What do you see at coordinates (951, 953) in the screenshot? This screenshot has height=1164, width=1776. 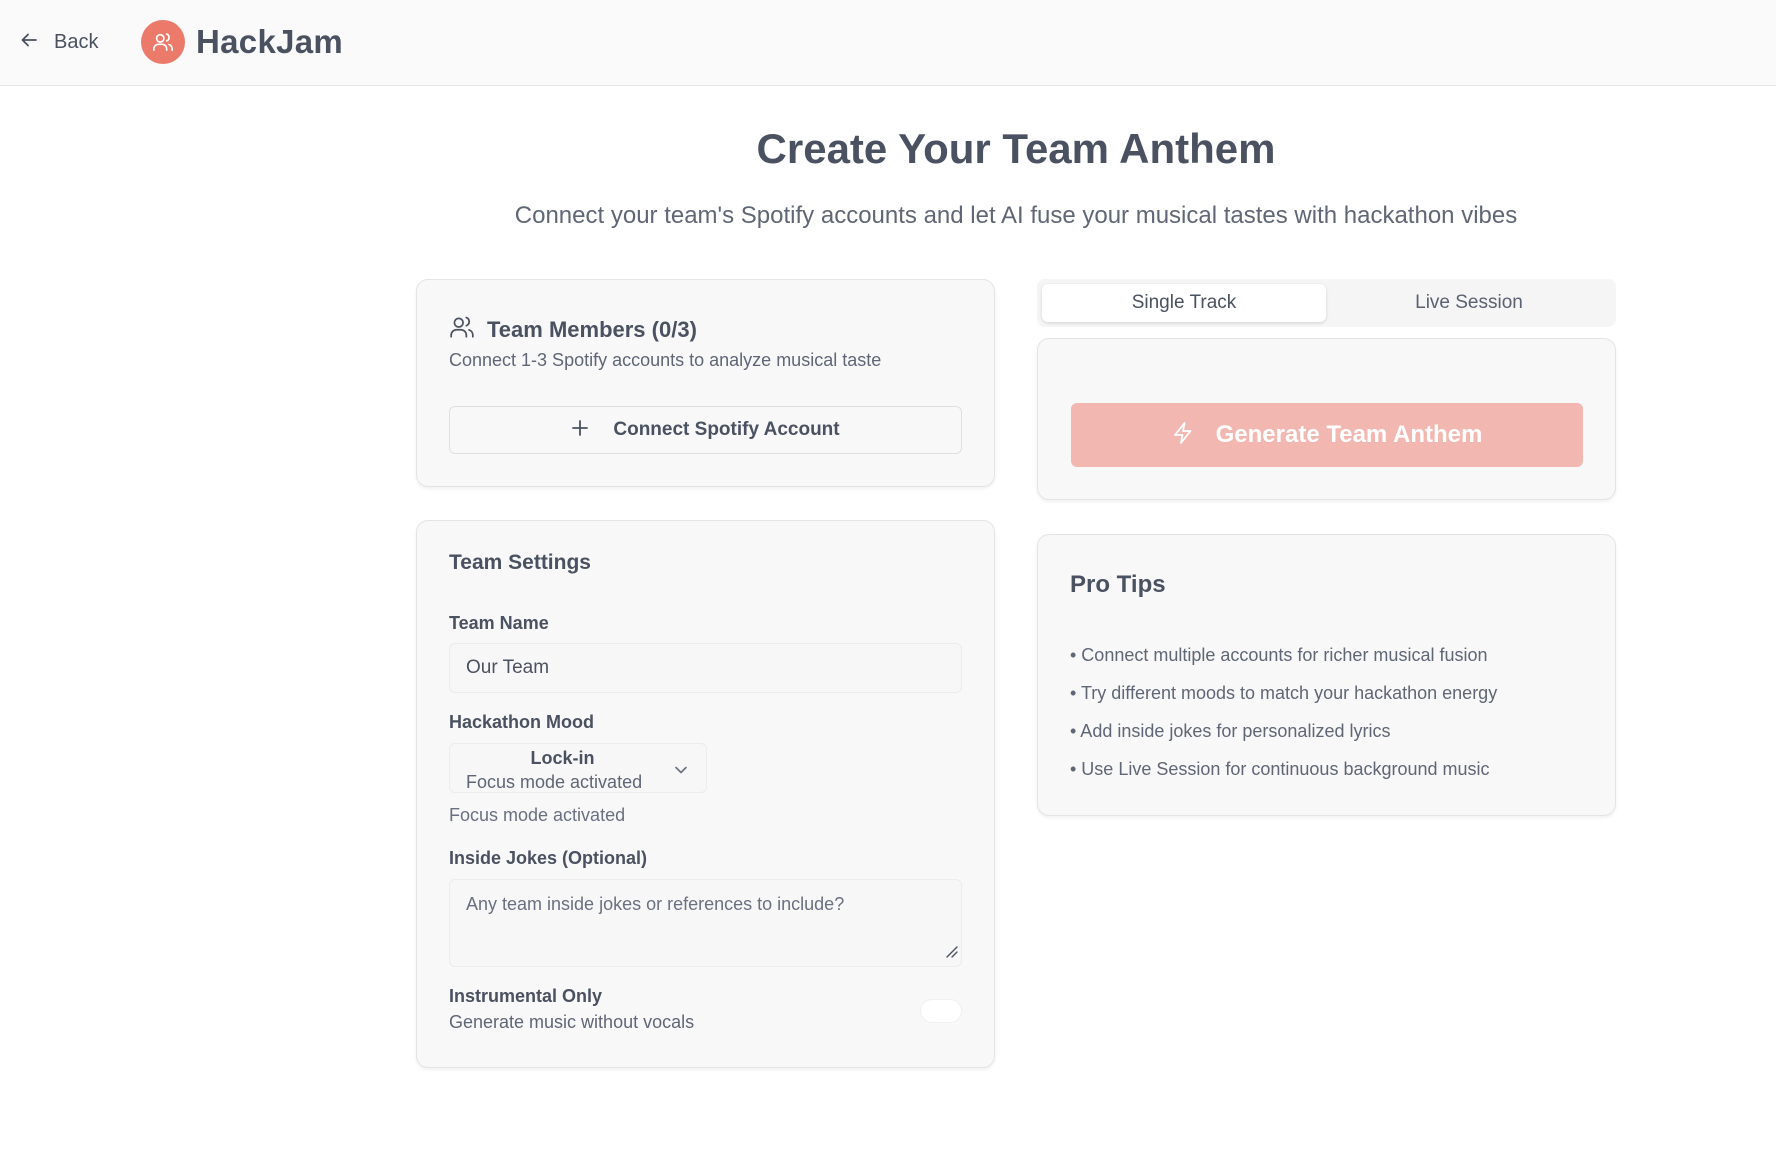 I see `resize-handle-icon` at bounding box center [951, 953].